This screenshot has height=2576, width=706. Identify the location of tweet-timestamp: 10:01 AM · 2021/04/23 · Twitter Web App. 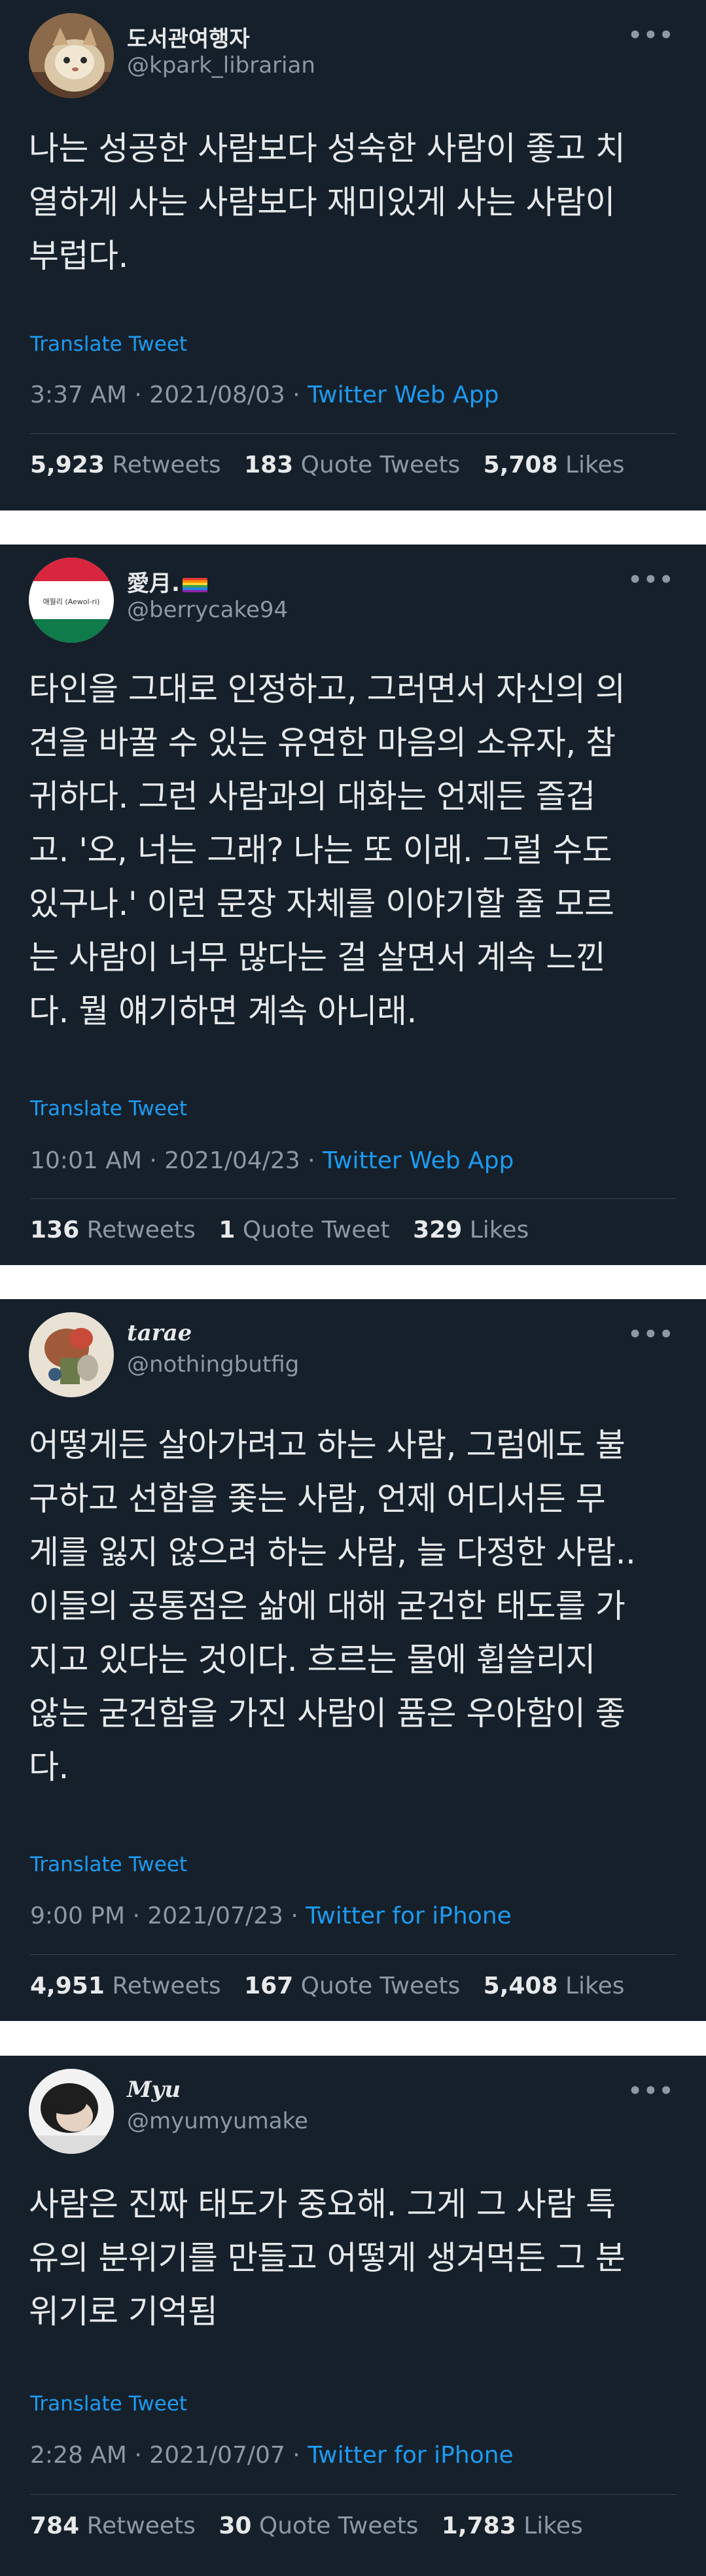
(272, 1160).